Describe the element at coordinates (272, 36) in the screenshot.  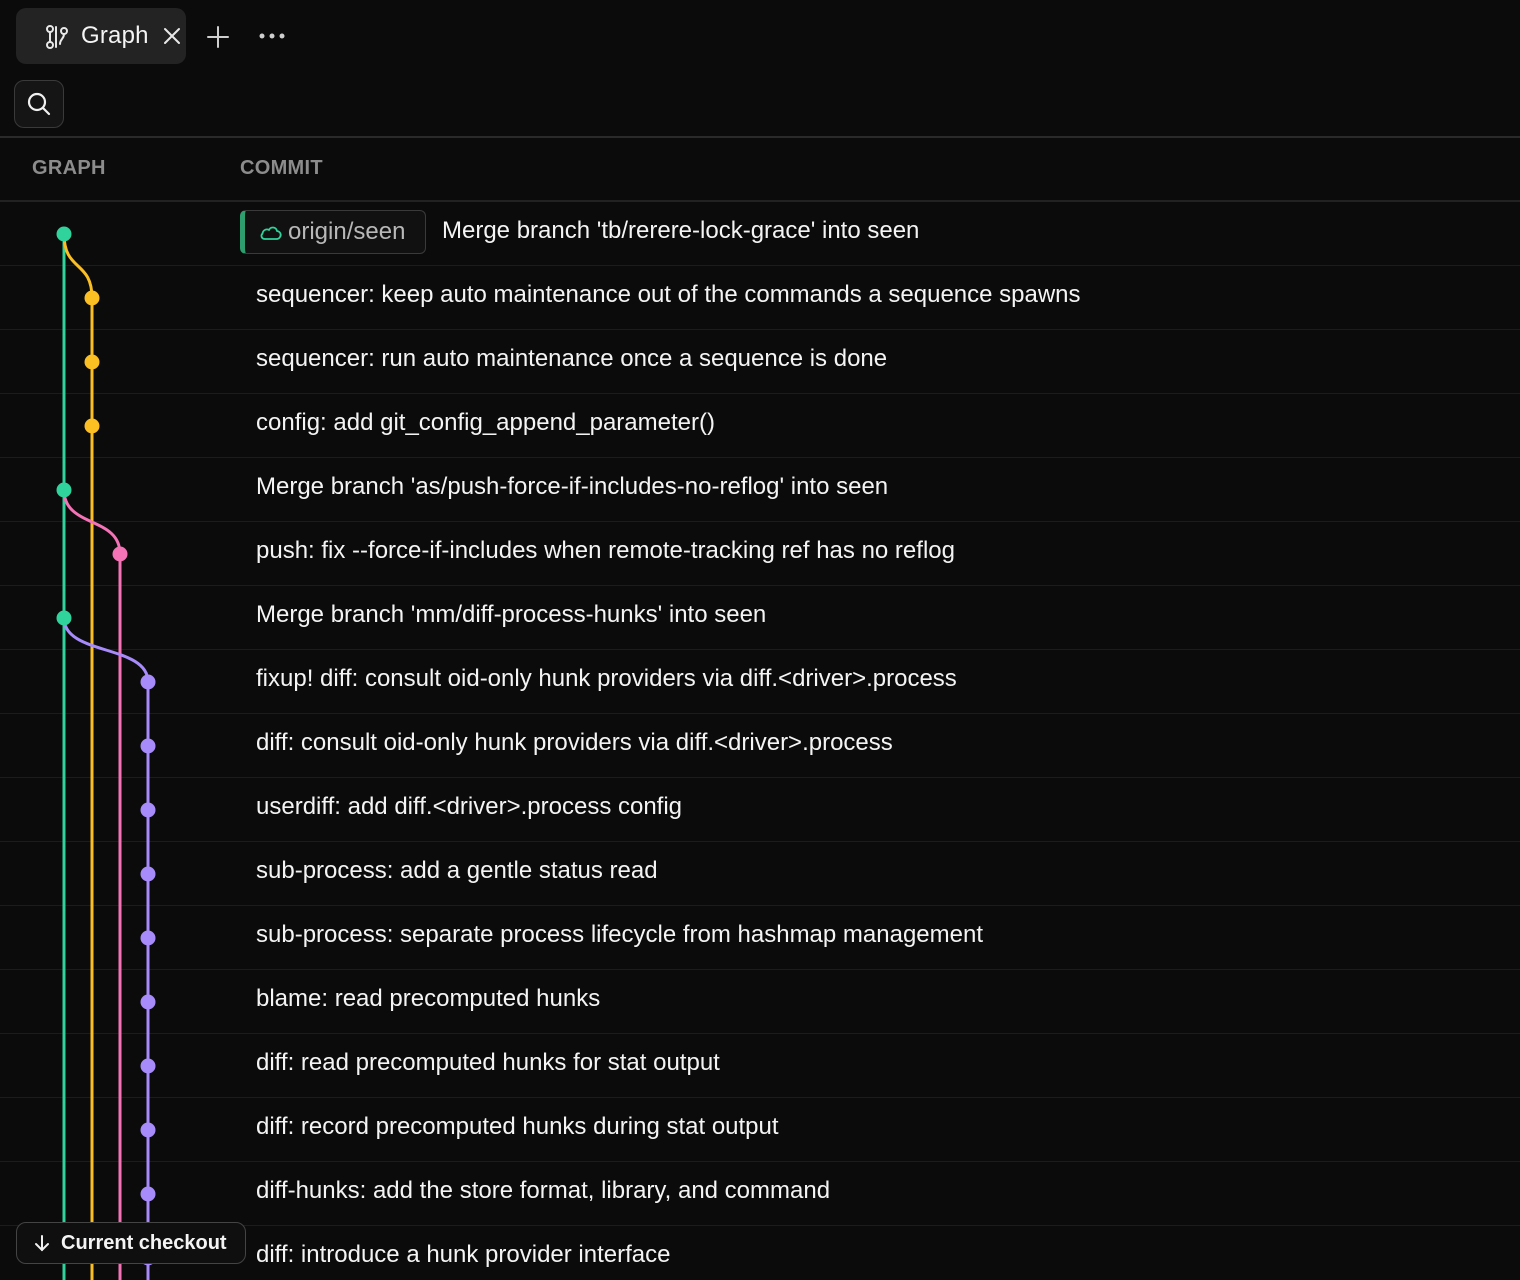
I see `ellipsis-icon` at that location.